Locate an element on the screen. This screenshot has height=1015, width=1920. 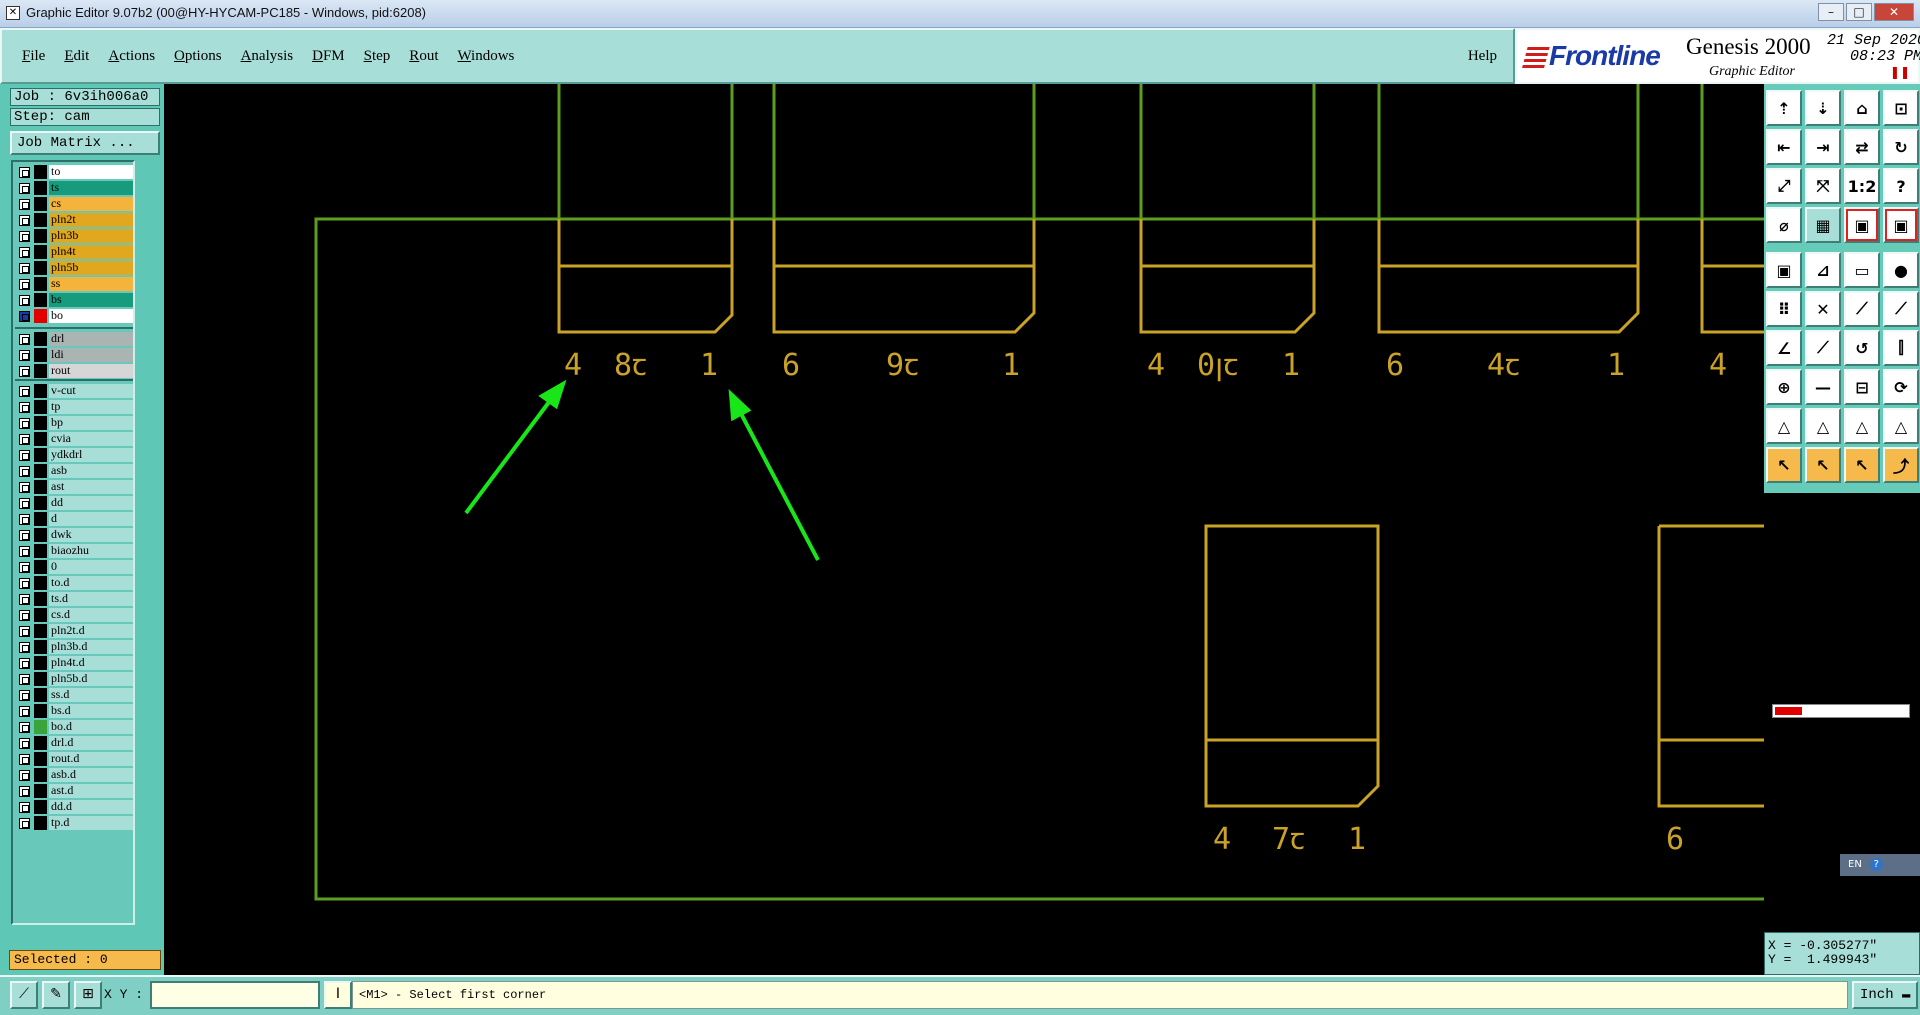
menu-options: Options is located at coordinates (198, 56).